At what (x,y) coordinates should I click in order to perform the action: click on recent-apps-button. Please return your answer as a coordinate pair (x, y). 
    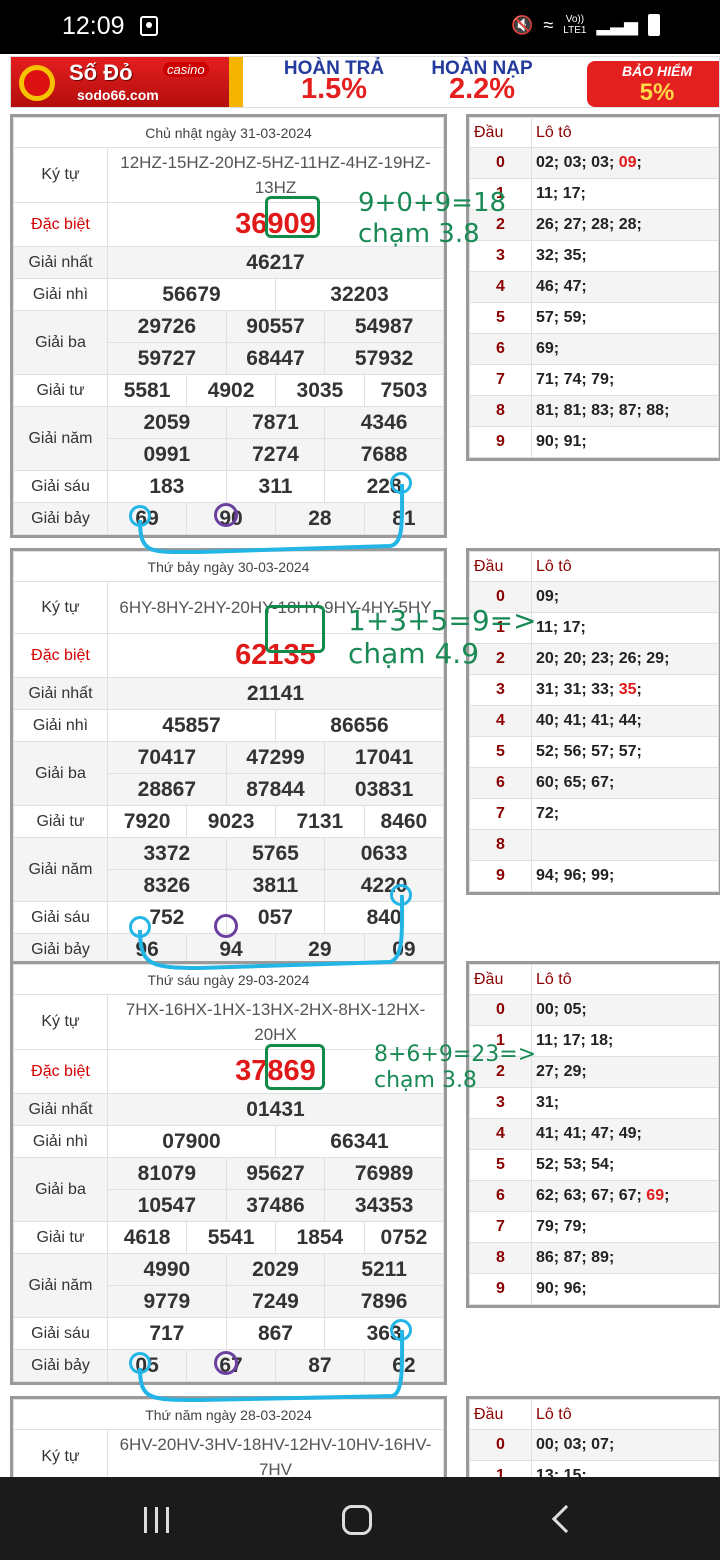
    Looking at the image, I should click on (158, 1521).